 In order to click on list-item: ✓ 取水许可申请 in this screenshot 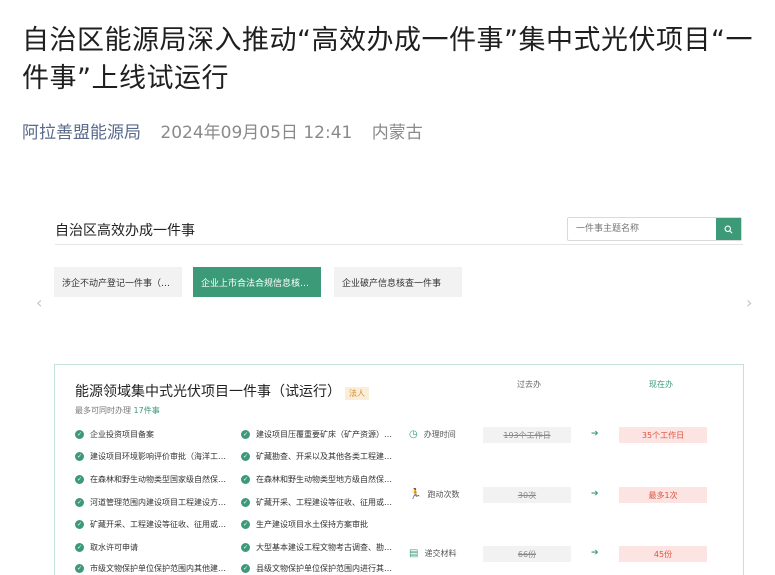, I will do `click(155, 547)`.